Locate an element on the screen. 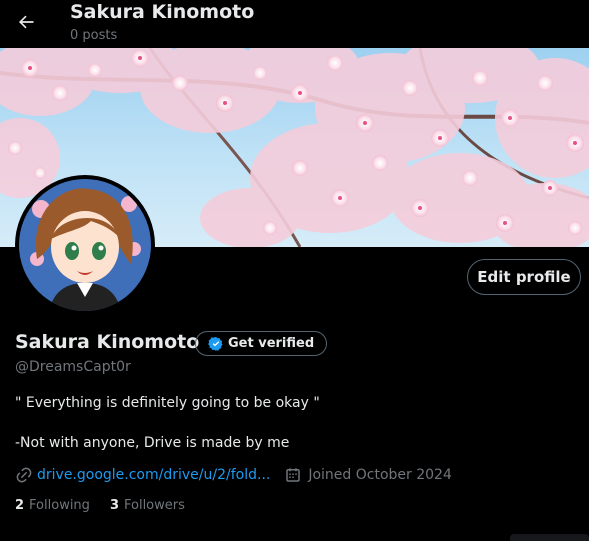 The width and height of the screenshot is (589, 541). following-label: Following is located at coordinates (59, 505).